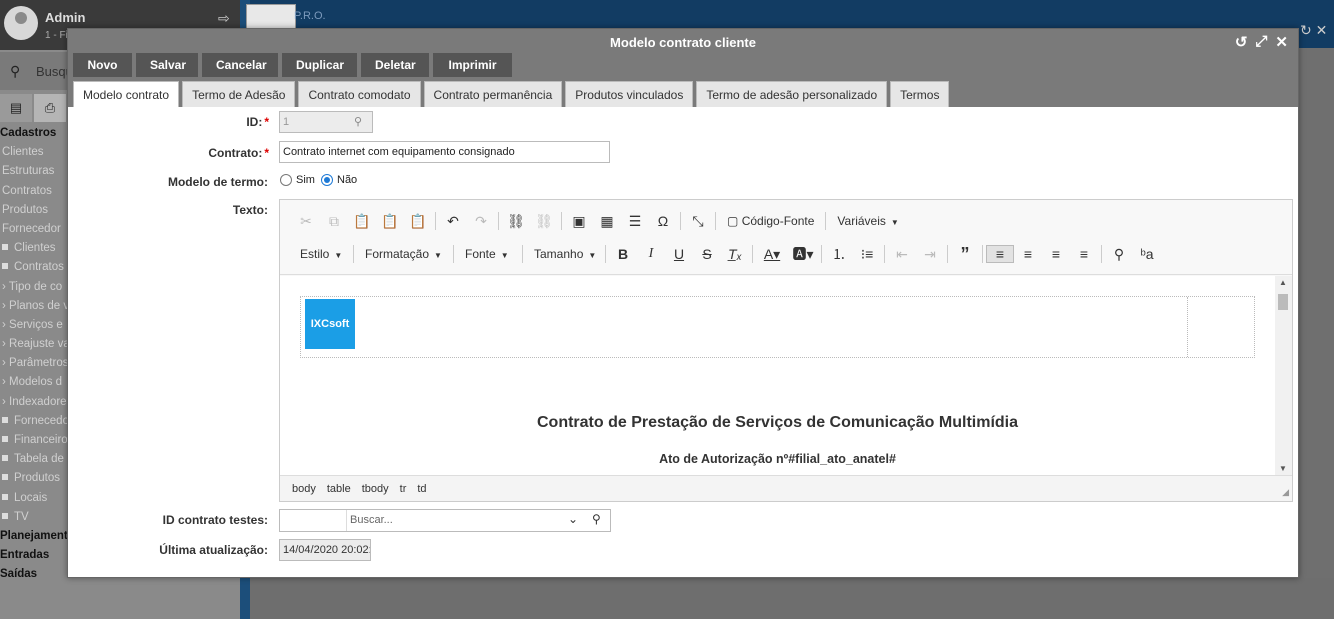 The width and height of the screenshot is (1334, 619). I want to click on tab-1: Termo de Adesão, so click(239, 94).